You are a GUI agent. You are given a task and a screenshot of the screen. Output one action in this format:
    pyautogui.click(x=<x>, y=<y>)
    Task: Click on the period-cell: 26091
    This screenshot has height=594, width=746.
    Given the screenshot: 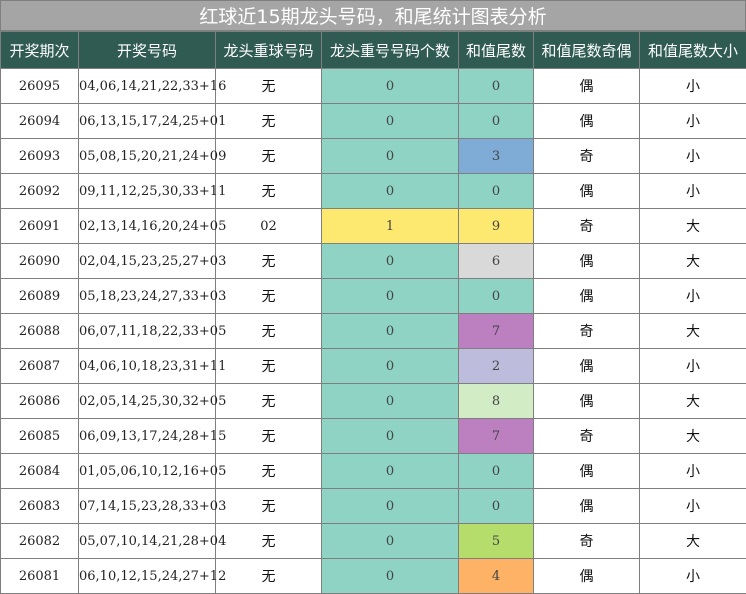 What is the action you would take?
    pyautogui.click(x=40, y=226)
    